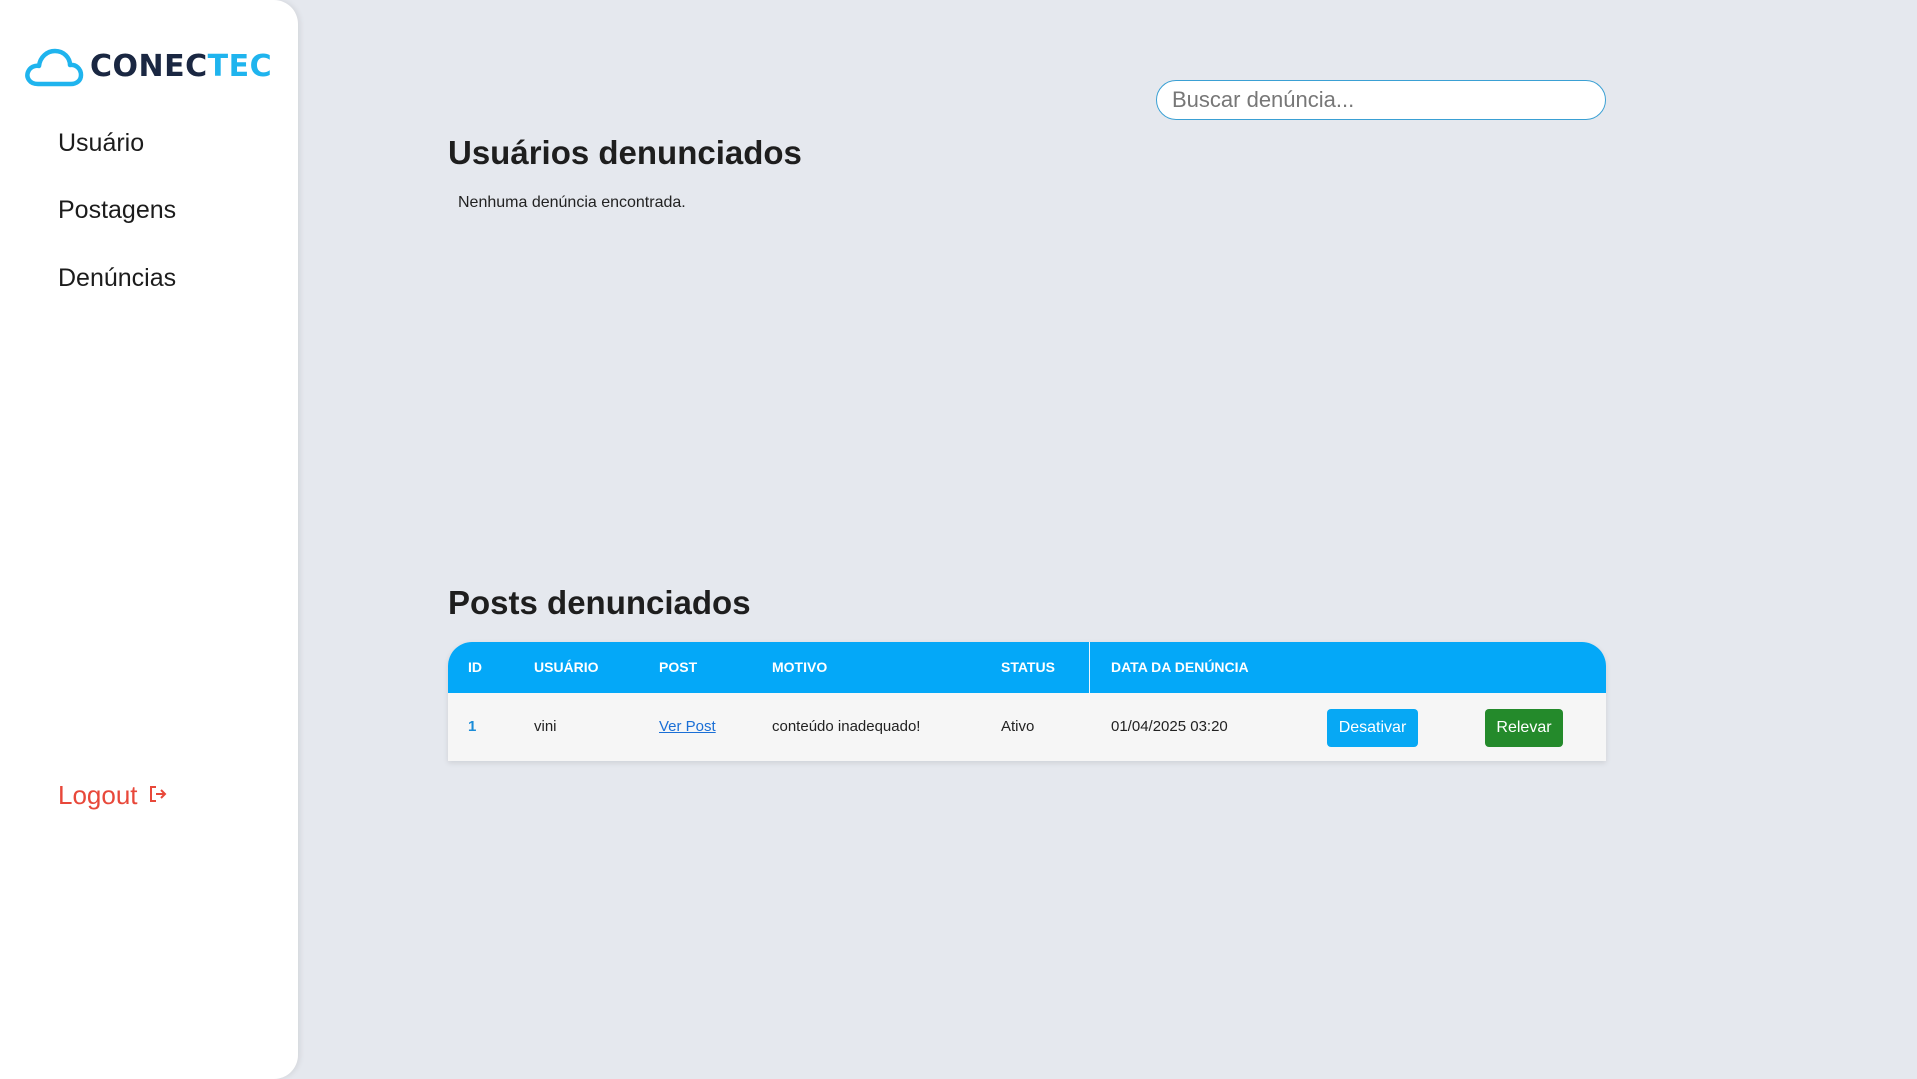 The width and height of the screenshot is (1917, 1079). What do you see at coordinates (472, 726) in the screenshot?
I see `cell-id: 1` at bounding box center [472, 726].